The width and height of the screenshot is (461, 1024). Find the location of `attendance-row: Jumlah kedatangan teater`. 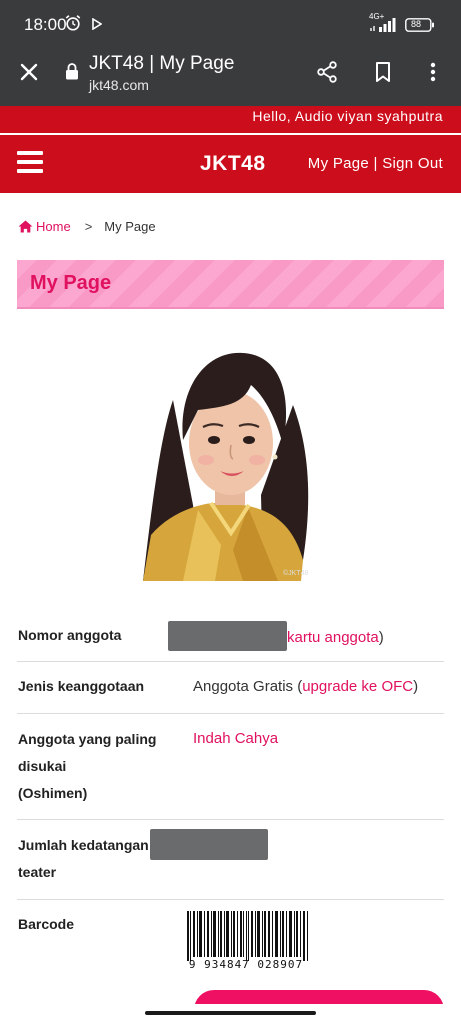

attendance-row: Jumlah kedatangan teater is located at coordinates (230, 860).